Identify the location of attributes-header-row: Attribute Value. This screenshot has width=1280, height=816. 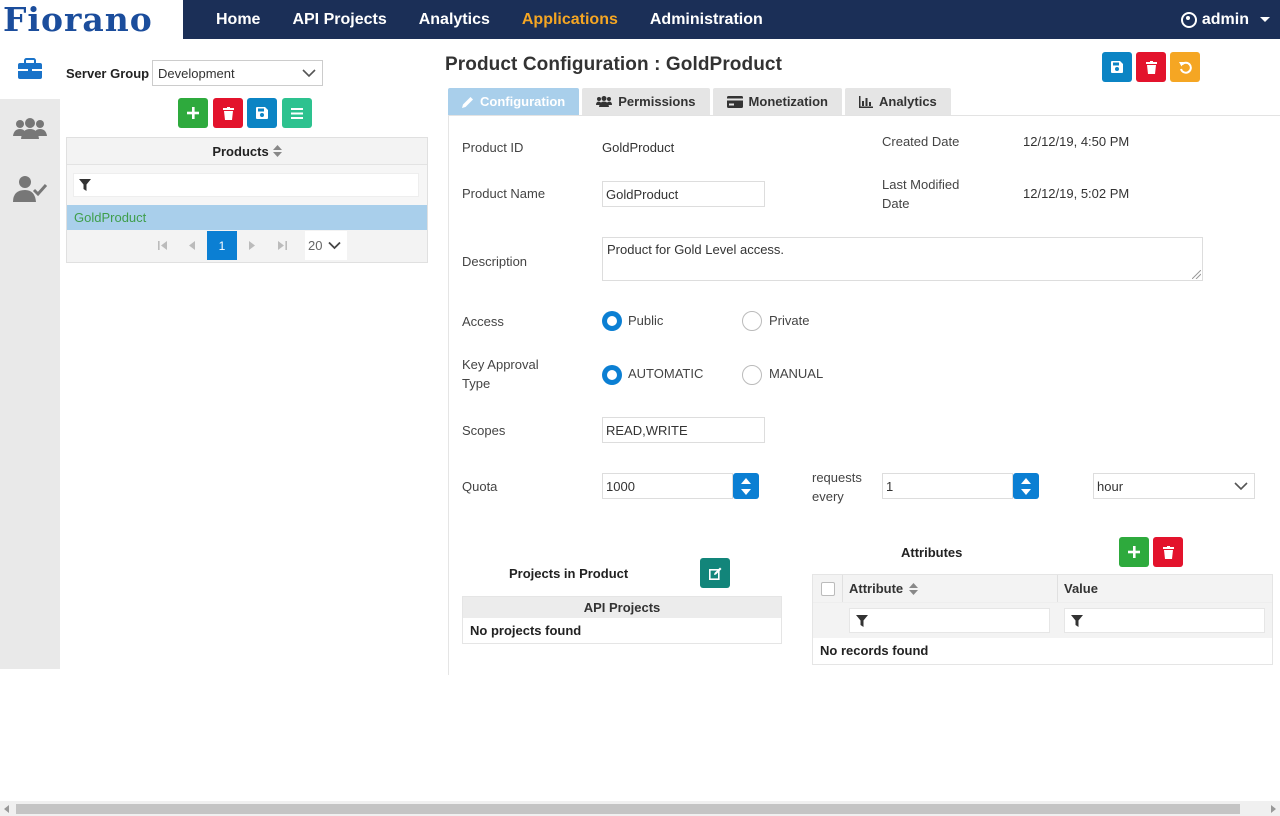
(1042, 606).